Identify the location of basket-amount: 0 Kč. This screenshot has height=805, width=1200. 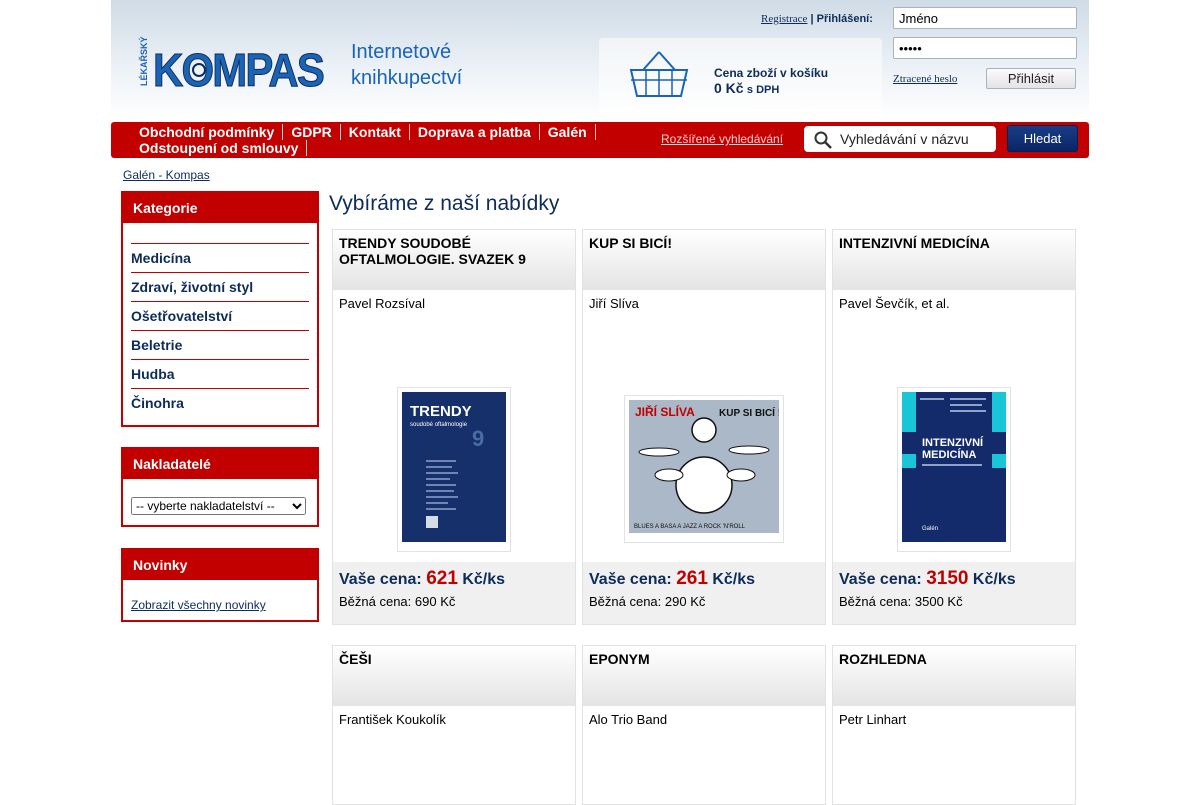
(729, 88).